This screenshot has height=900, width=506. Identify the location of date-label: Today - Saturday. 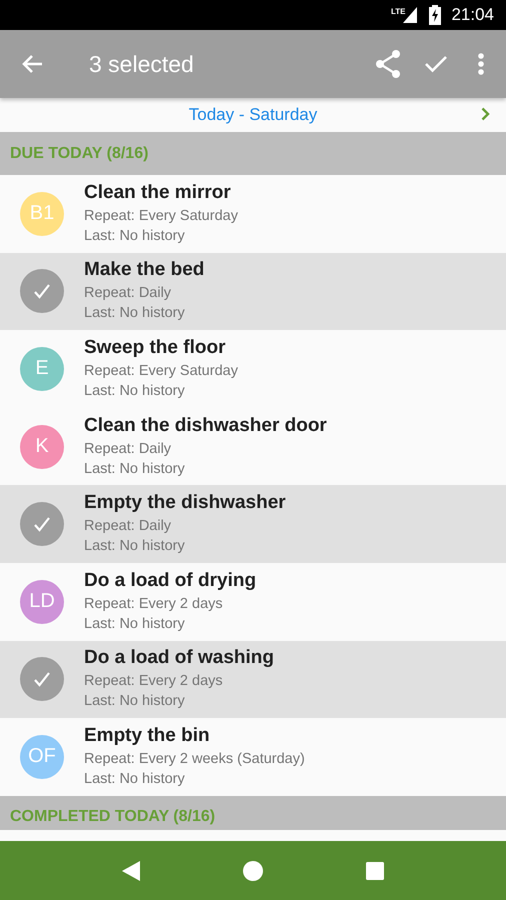
(253, 115).